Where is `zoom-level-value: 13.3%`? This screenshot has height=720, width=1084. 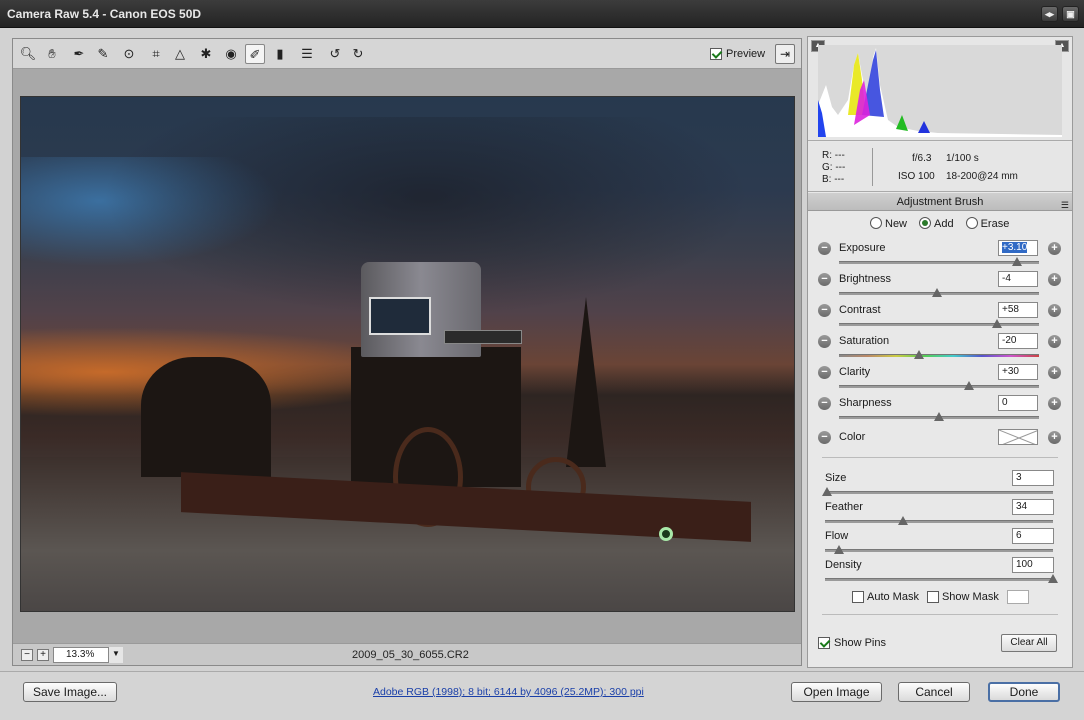
zoom-level-value: 13.3% is located at coordinates (80, 654).